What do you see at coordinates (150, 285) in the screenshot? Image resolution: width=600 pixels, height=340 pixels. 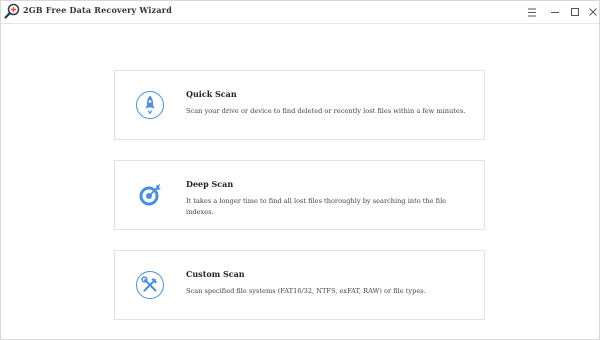 I see `tools-icon` at bounding box center [150, 285].